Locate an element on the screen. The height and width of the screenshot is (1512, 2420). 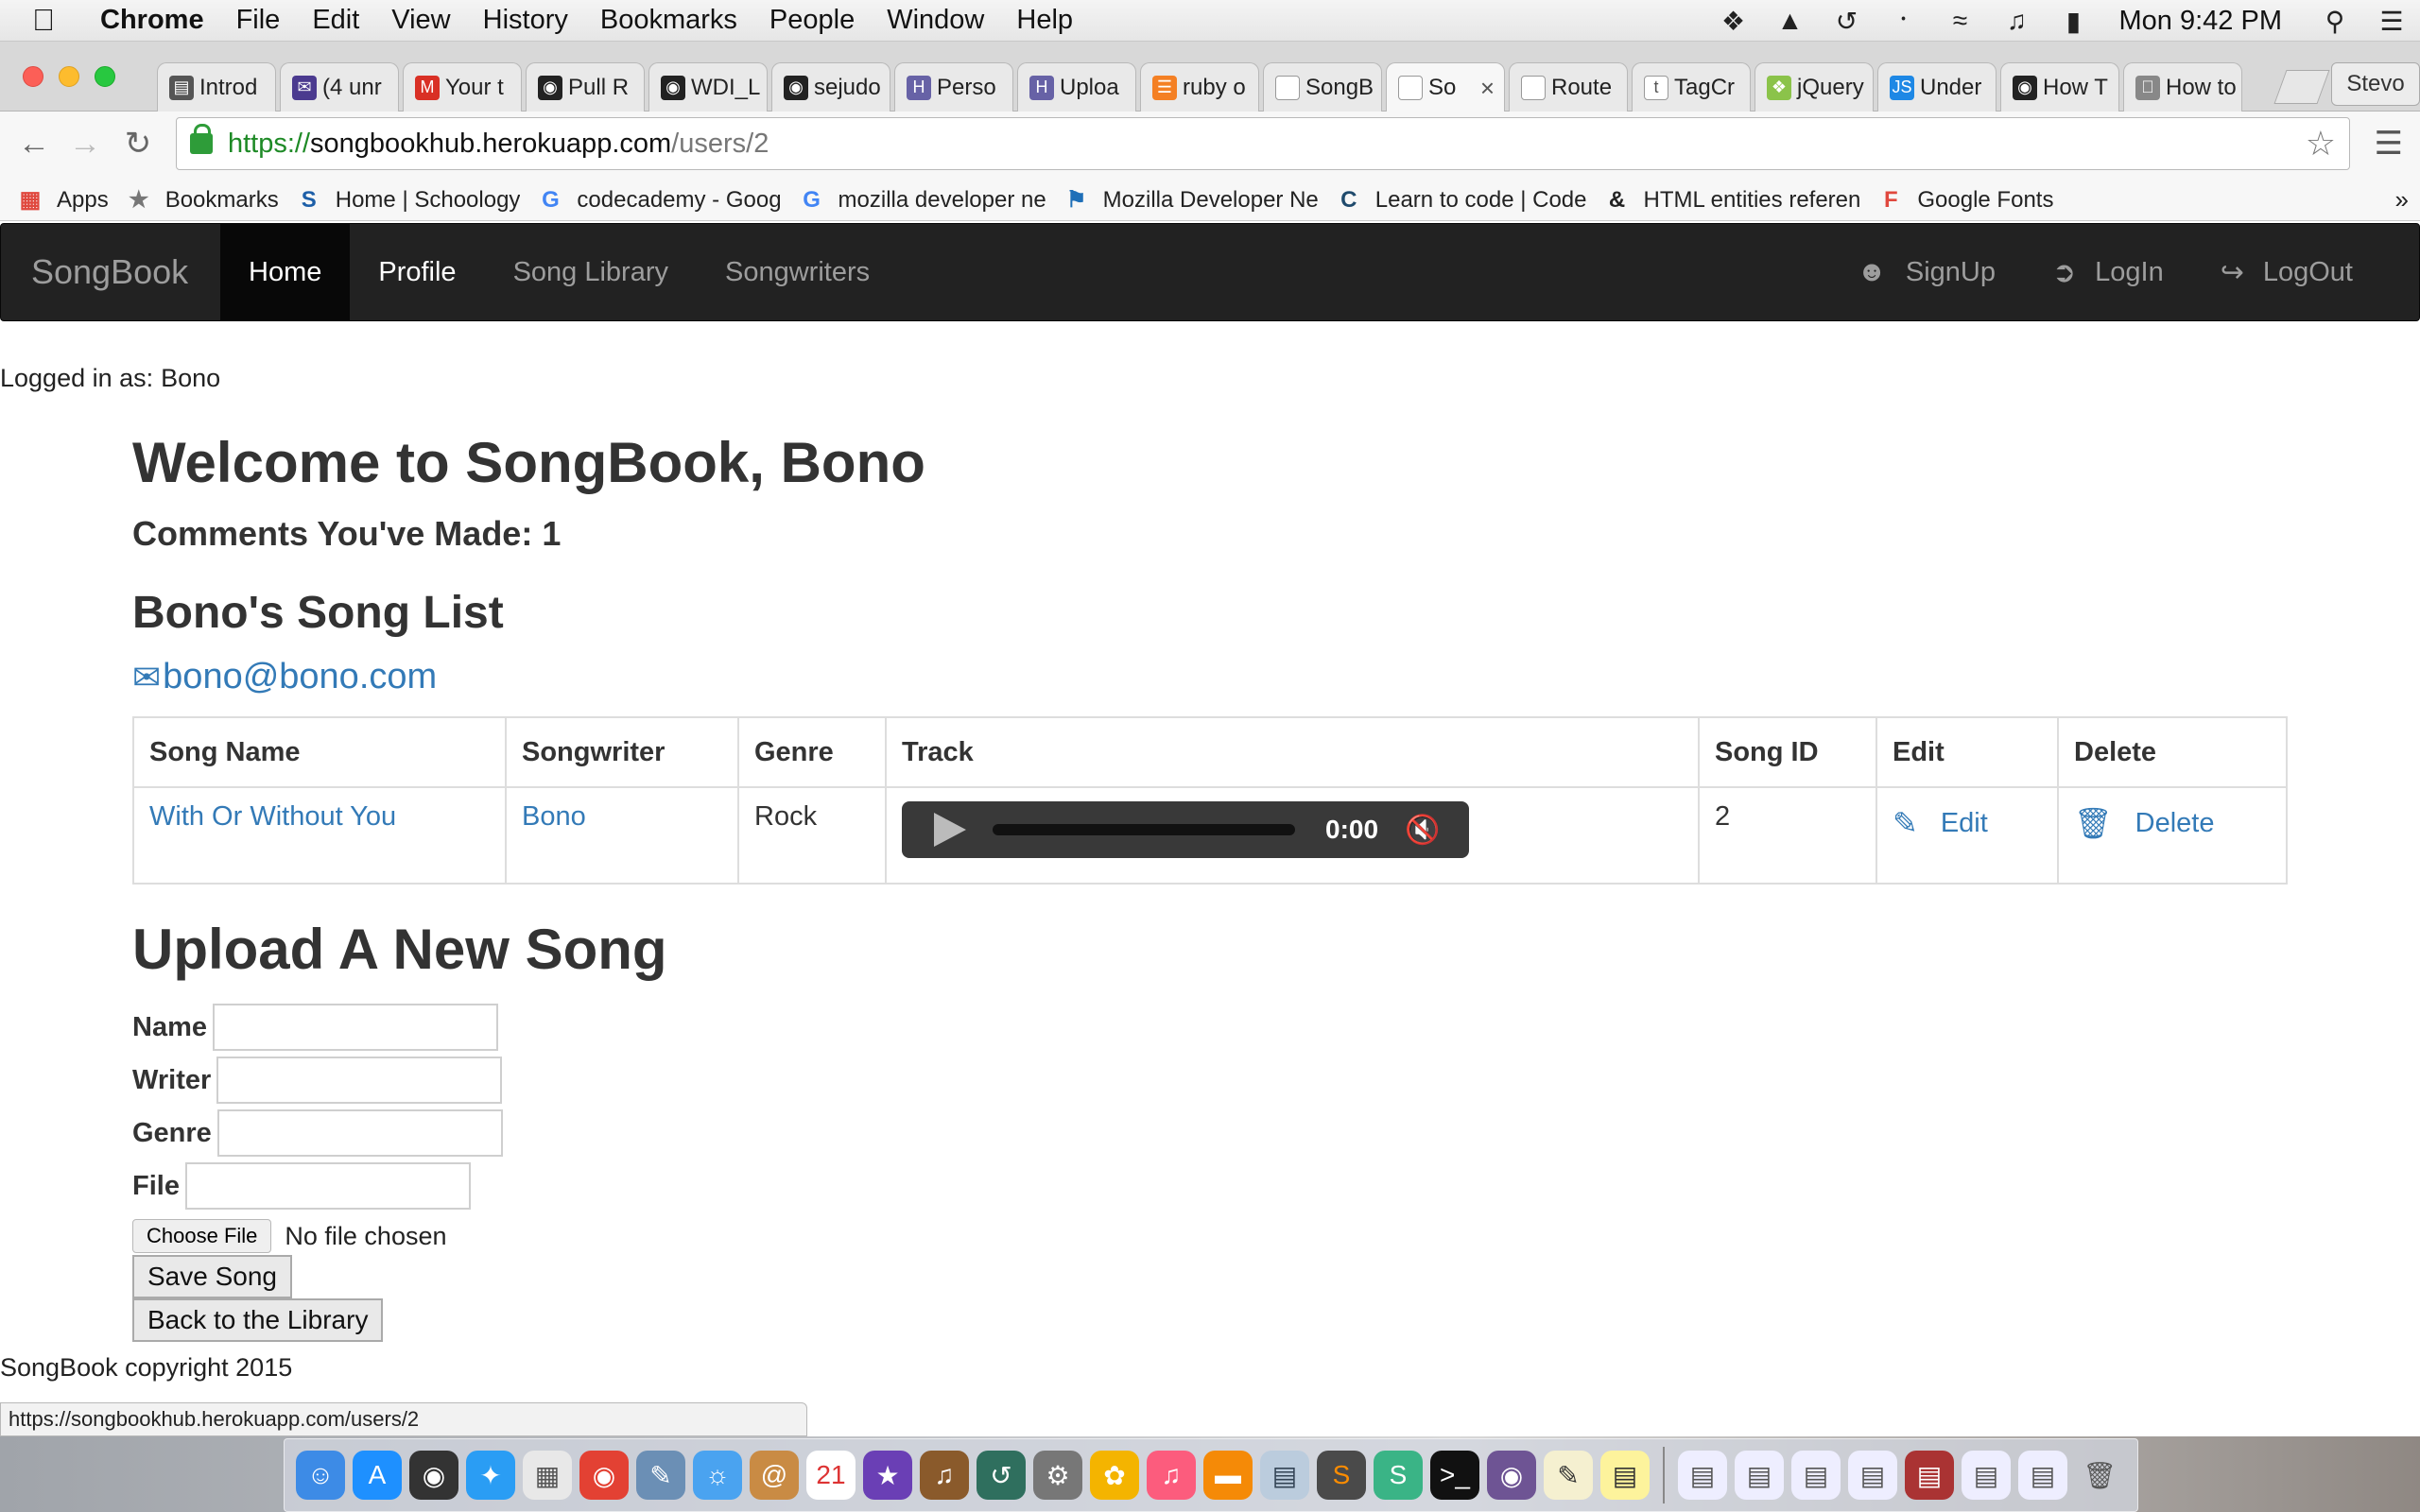
forward-arrow-icon: → is located at coordinates (85, 143).